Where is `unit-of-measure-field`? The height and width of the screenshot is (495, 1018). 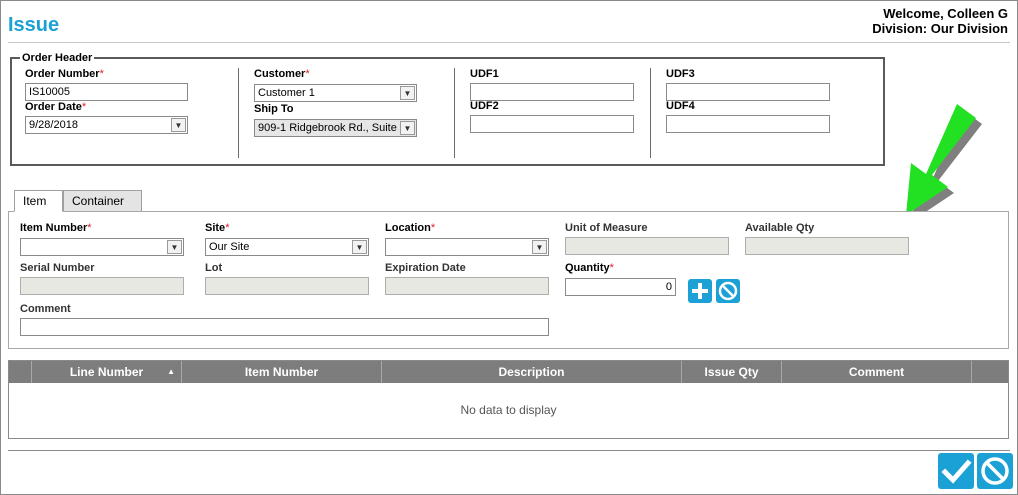 unit-of-measure-field is located at coordinates (647, 246).